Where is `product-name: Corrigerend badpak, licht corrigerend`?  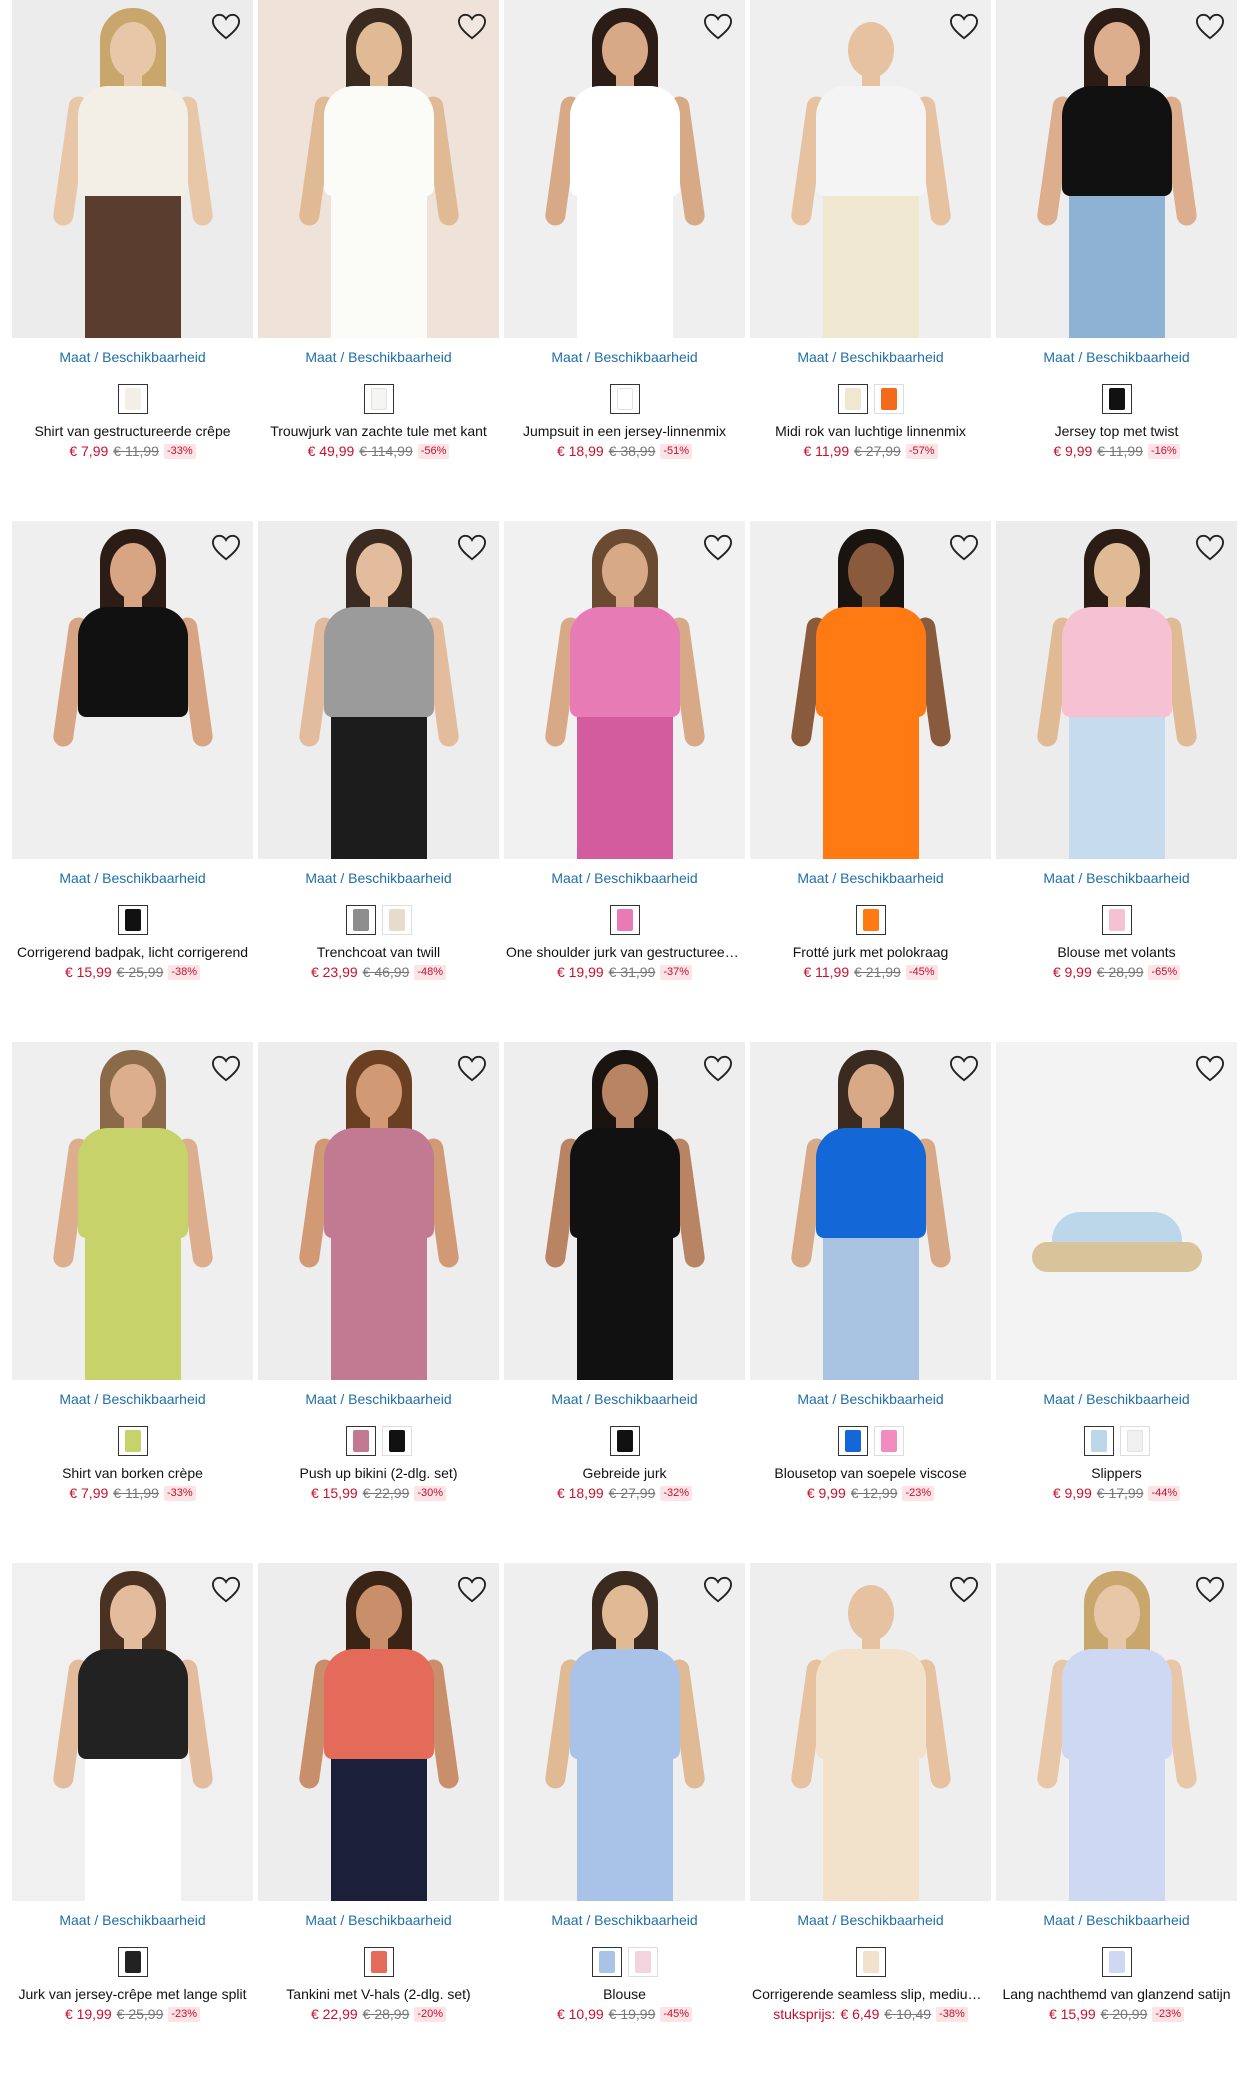
product-name: Corrigerend badpak, licht corrigerend is located at coordinates (132, 952).